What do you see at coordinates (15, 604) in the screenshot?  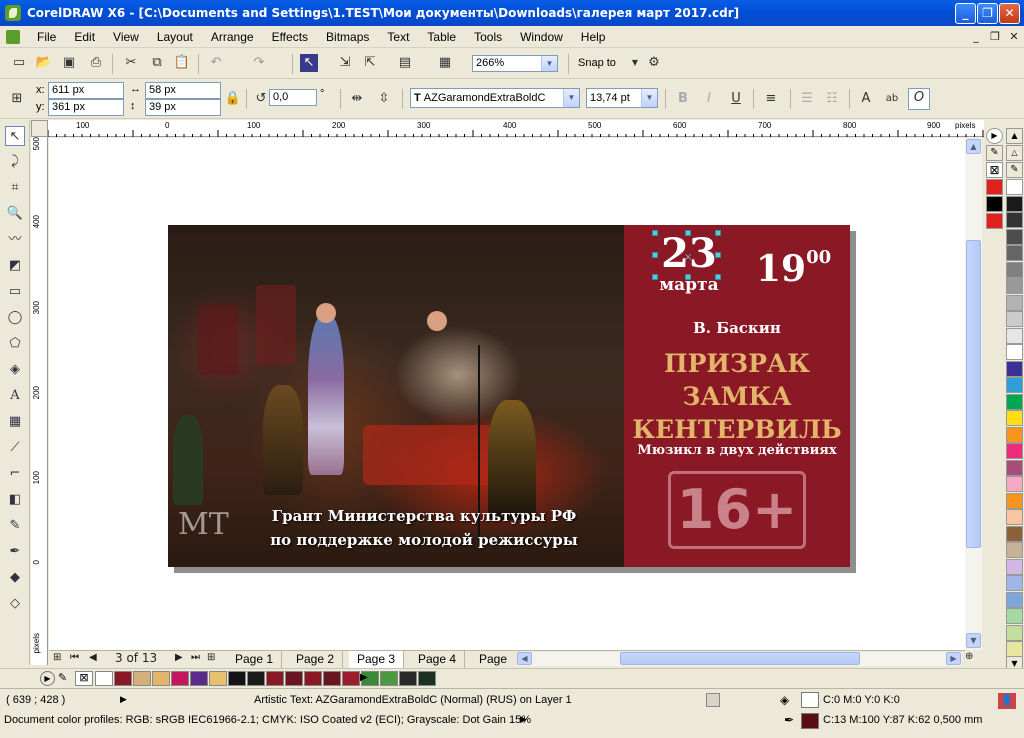 I see `interactive-fill-tool-icon: ◇` at bounding box center [15, 604].